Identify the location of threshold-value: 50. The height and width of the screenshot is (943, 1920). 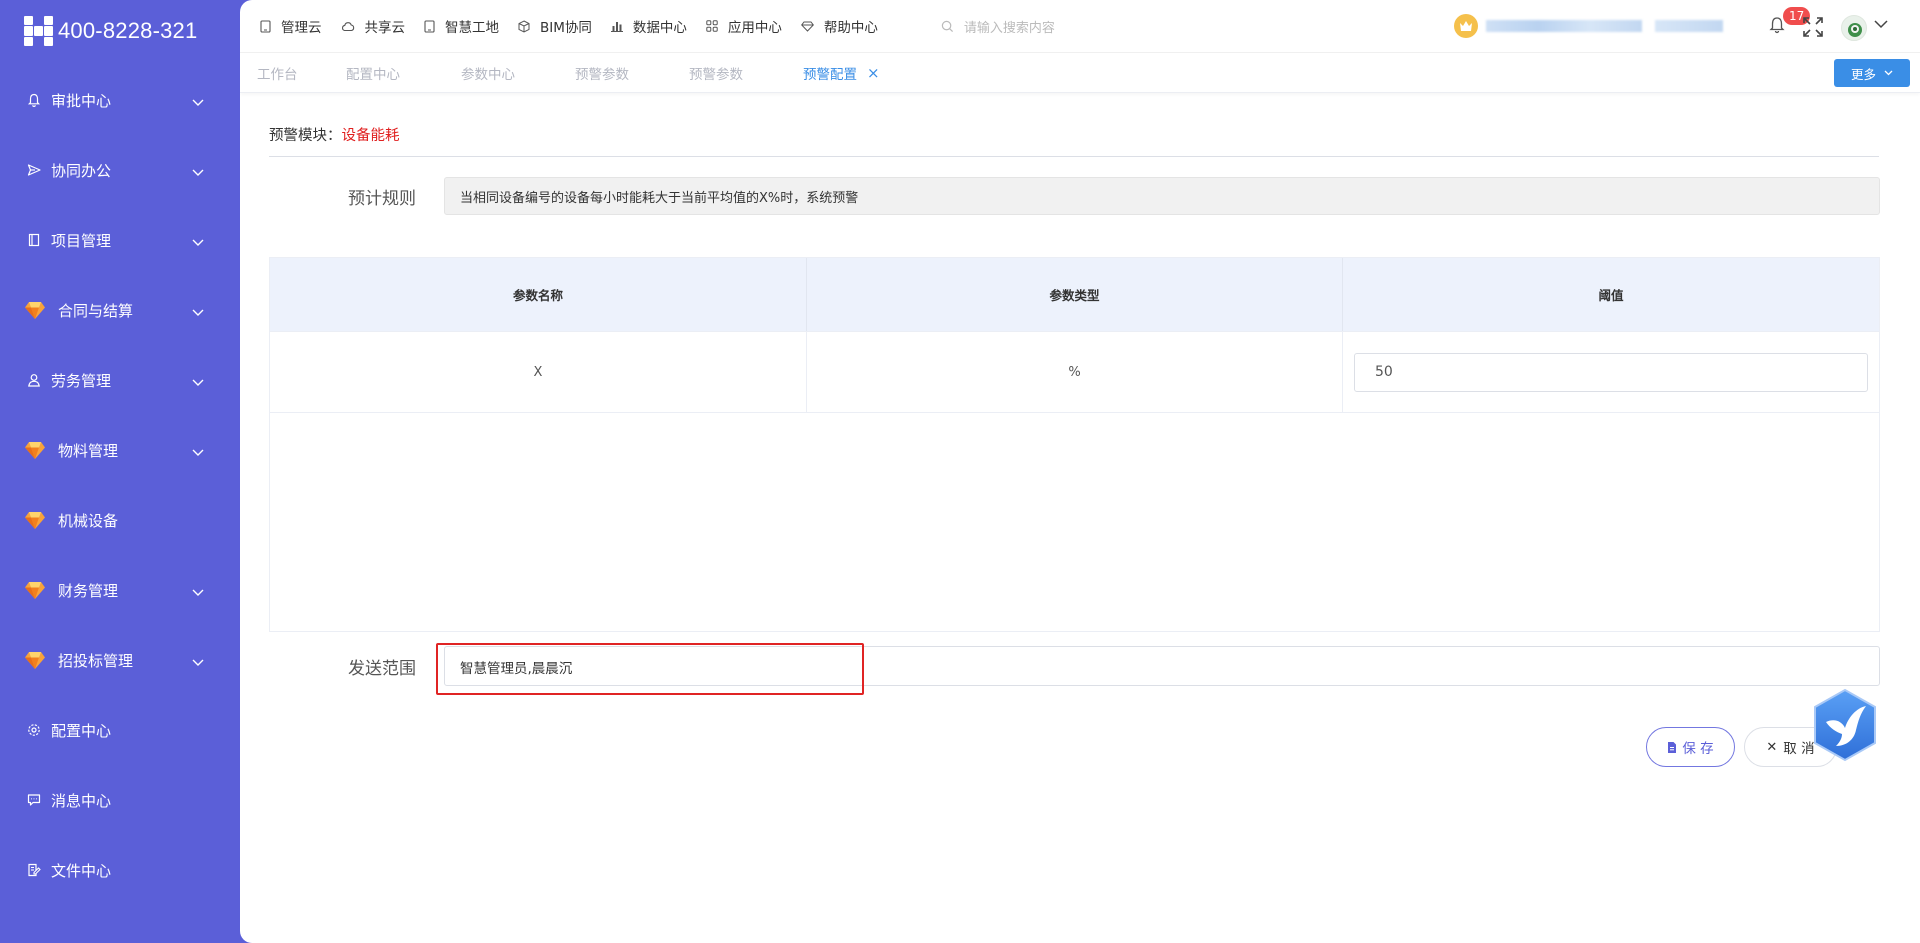
(1384, 372).